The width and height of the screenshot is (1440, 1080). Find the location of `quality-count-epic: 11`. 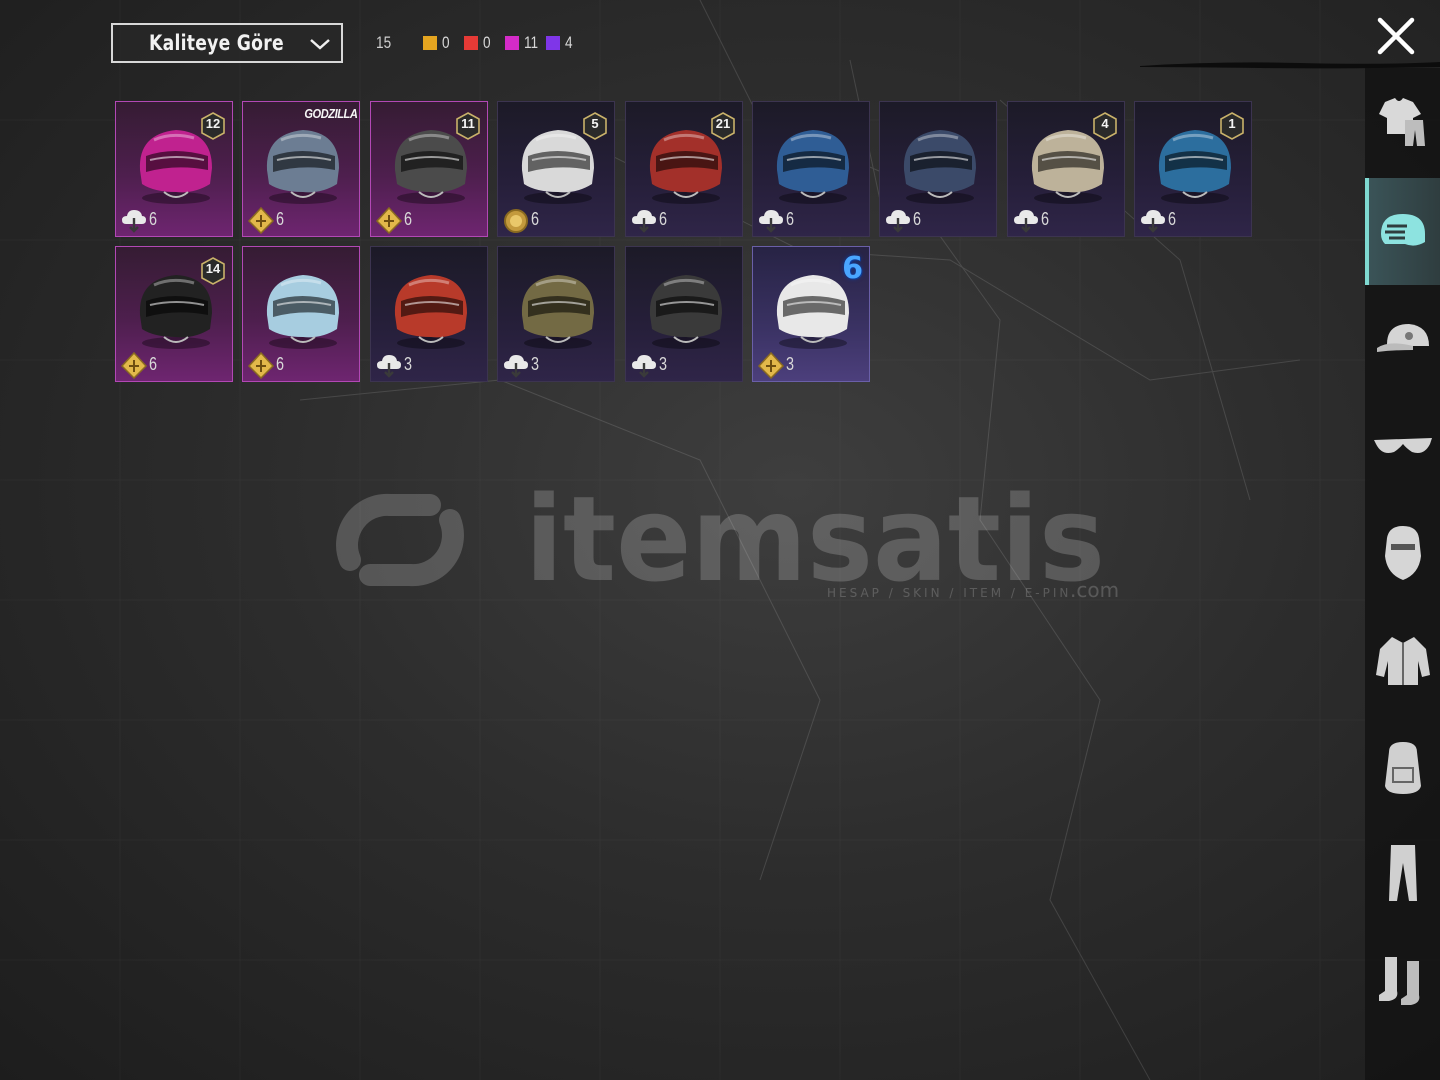

quality-count-epic: 11 is located at coordinates (523, 43).